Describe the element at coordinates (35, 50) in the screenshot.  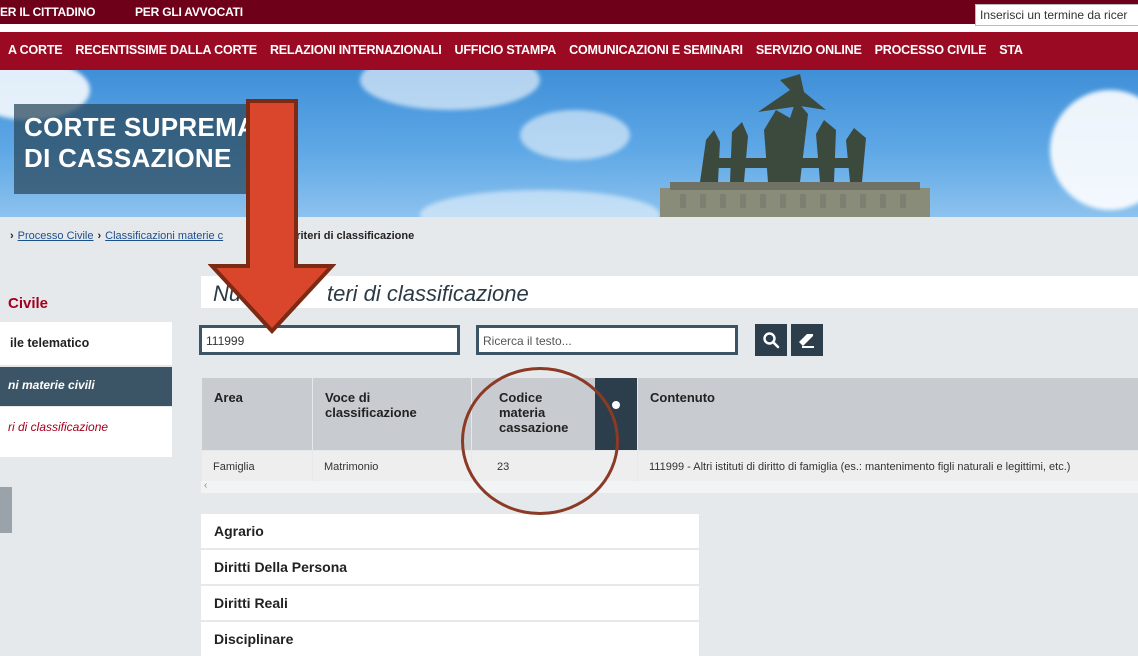
I see `nav-item-corte: A CORTE` at that location.